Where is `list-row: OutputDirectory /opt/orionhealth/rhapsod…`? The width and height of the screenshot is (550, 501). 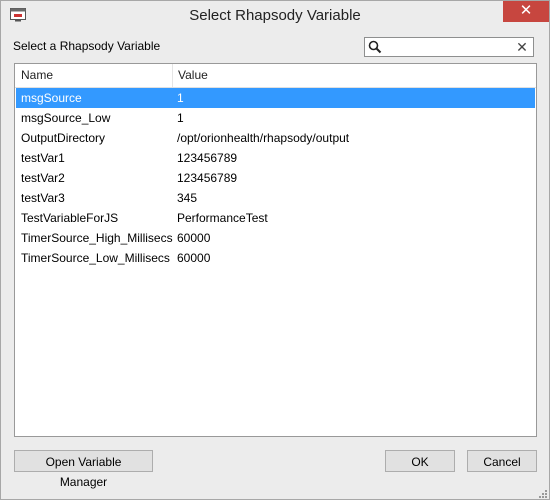
list-row: OutputDirectory /opt/orionhealth/rhapsod… is located at coordinates (275, 138).